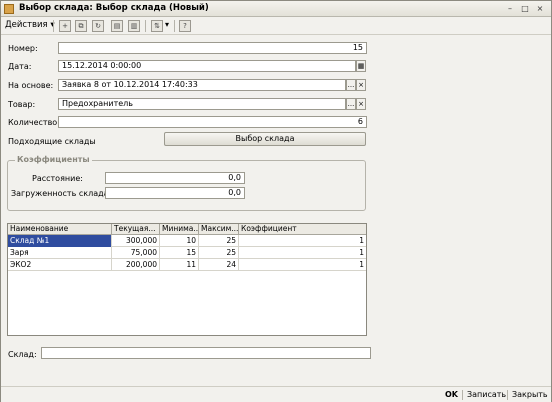 This screenshot has width=552, height=402. What do you see at coordinates (22, 104) in the screenshot?
I see `product-label: Товар:` at bounding box center [22, 104].